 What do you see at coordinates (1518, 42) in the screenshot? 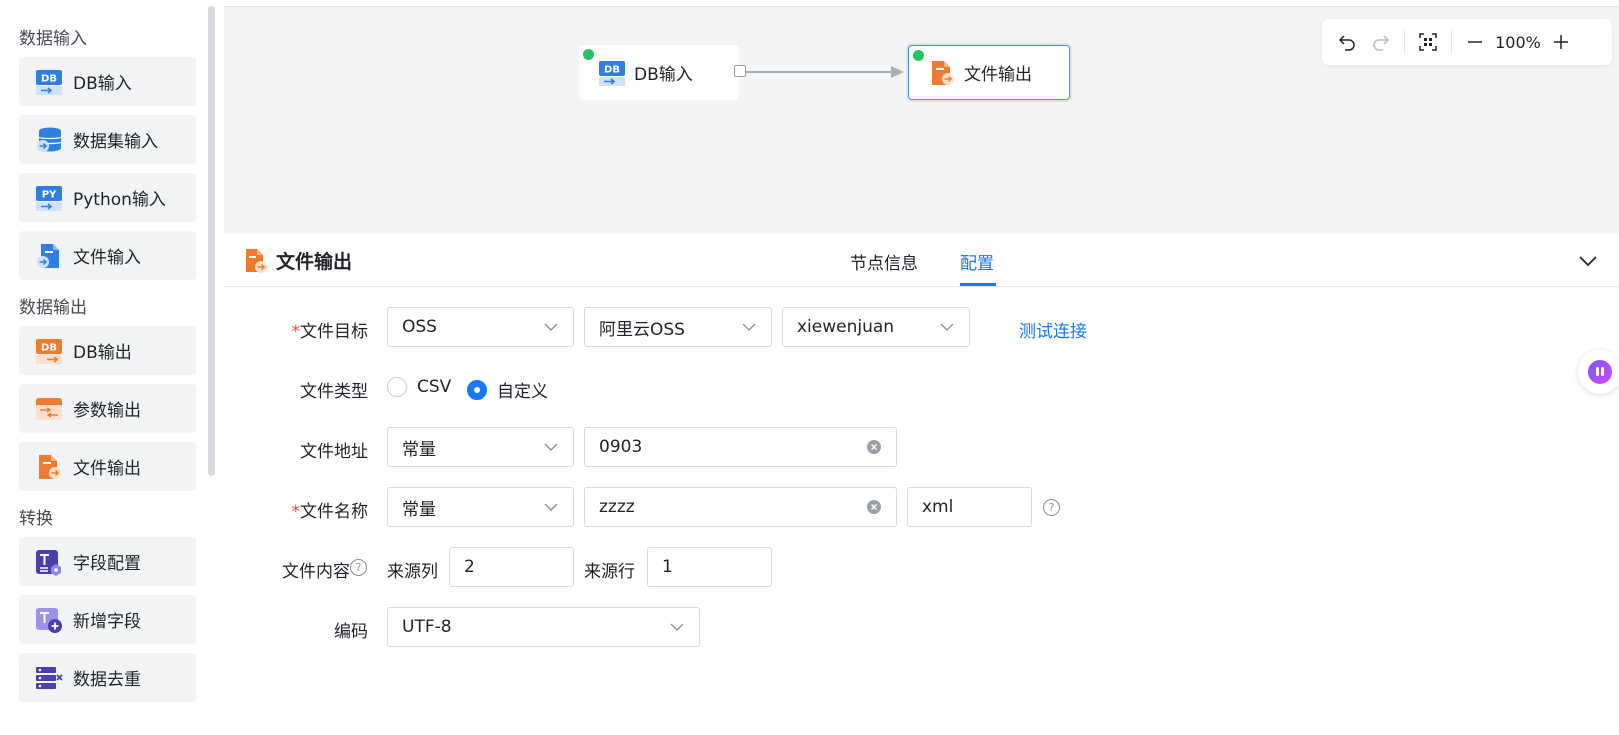
I see `zoom-level: 100%` at bounding box center [1518, 42].